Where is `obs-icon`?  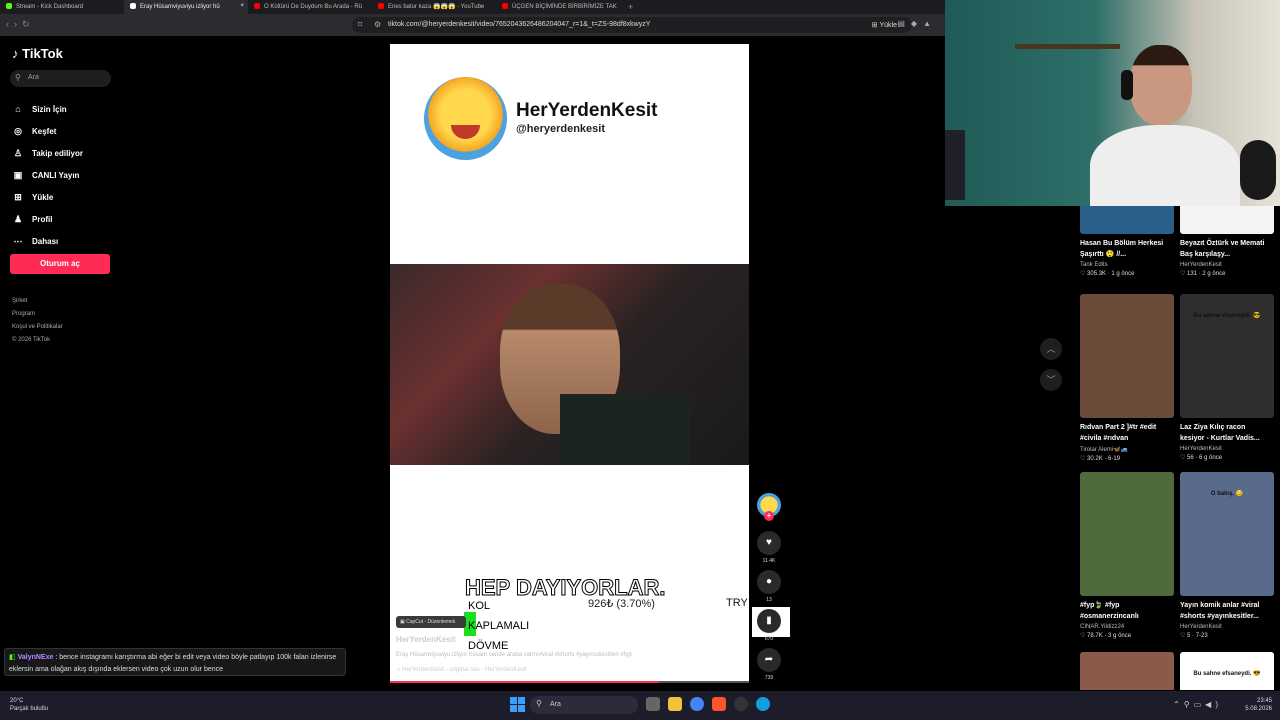 obs-icon is located at coordinates (741, 704).